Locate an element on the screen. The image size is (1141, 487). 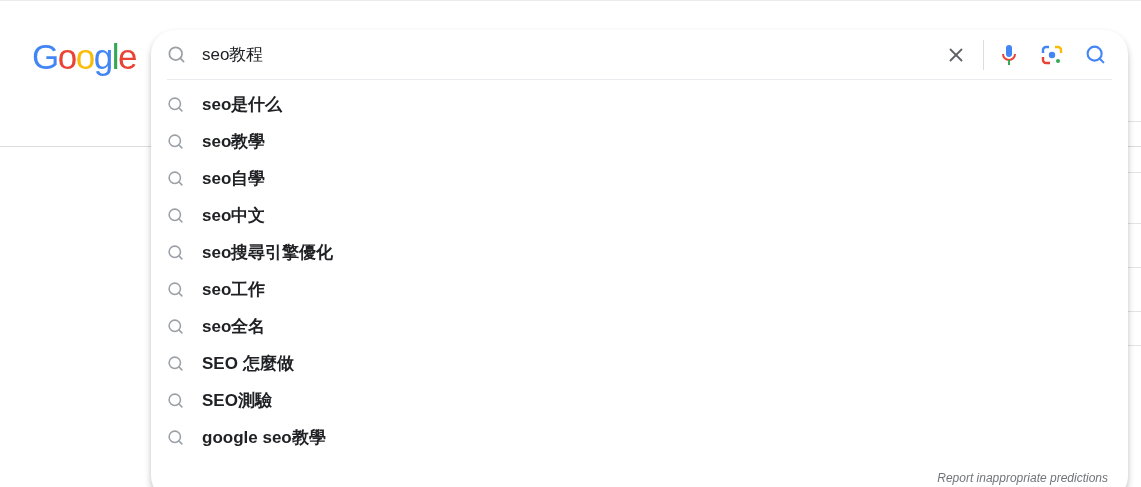
suggestion-item: google seo教學 is located at coordinates (639, 437).